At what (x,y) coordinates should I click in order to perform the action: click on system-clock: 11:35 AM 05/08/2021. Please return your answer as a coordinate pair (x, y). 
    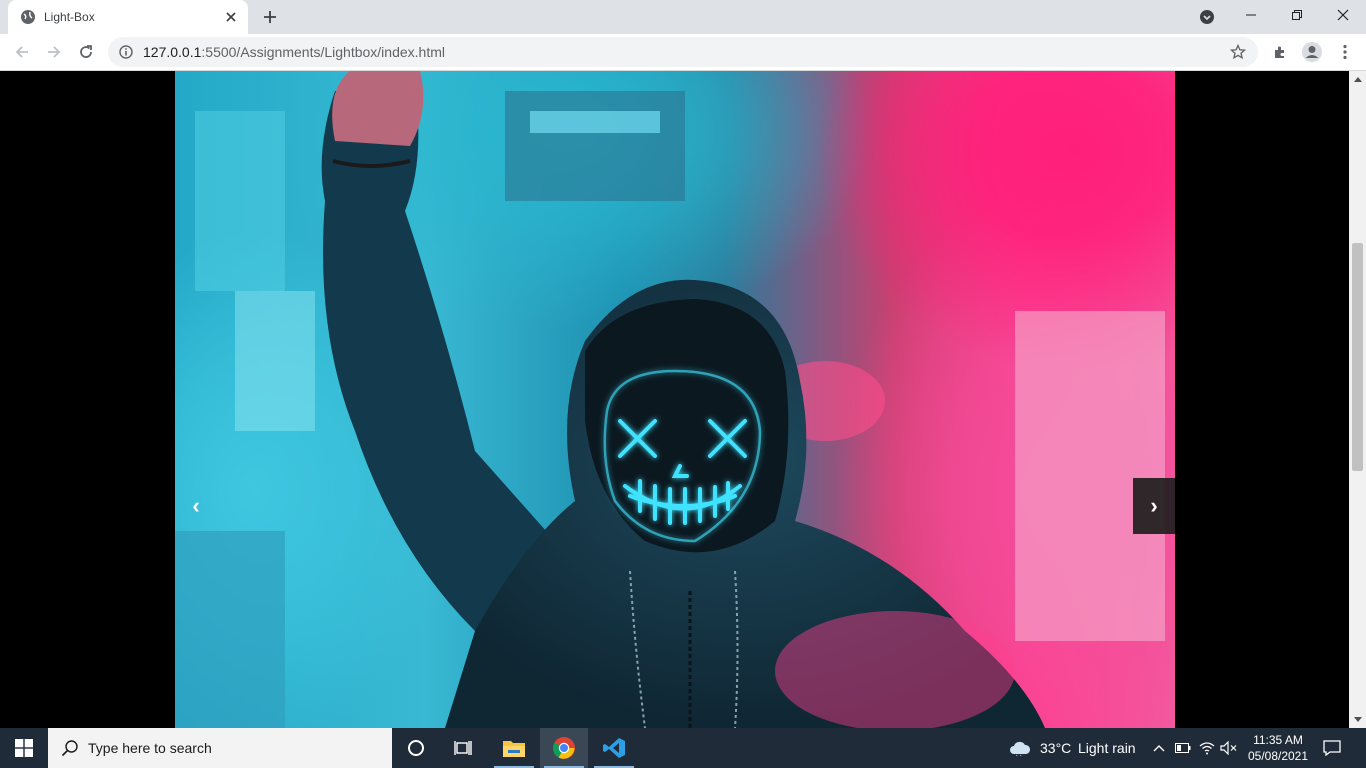
    Looking at the image, I should click on (1278, 748).